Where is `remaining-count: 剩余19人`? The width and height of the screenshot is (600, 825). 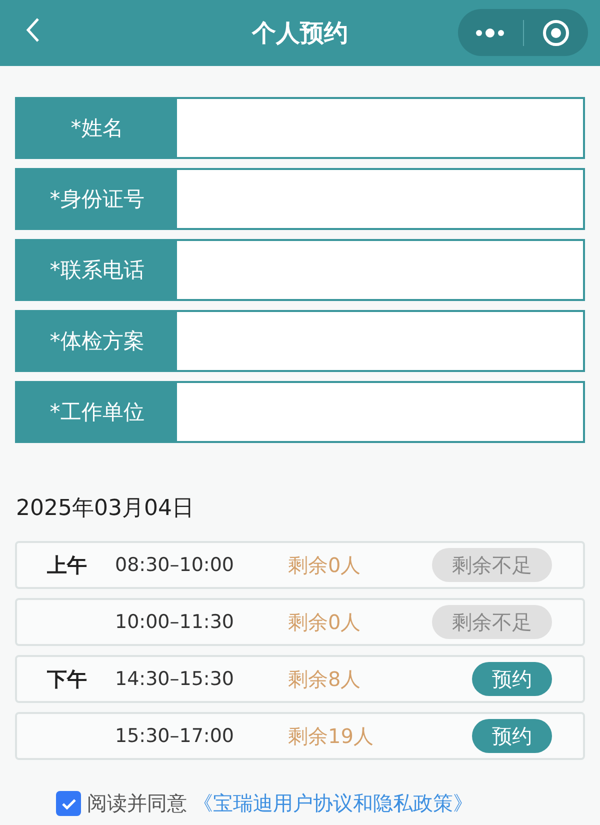 remaining-count: 剩余19人 is located at coordinates (331, 736).